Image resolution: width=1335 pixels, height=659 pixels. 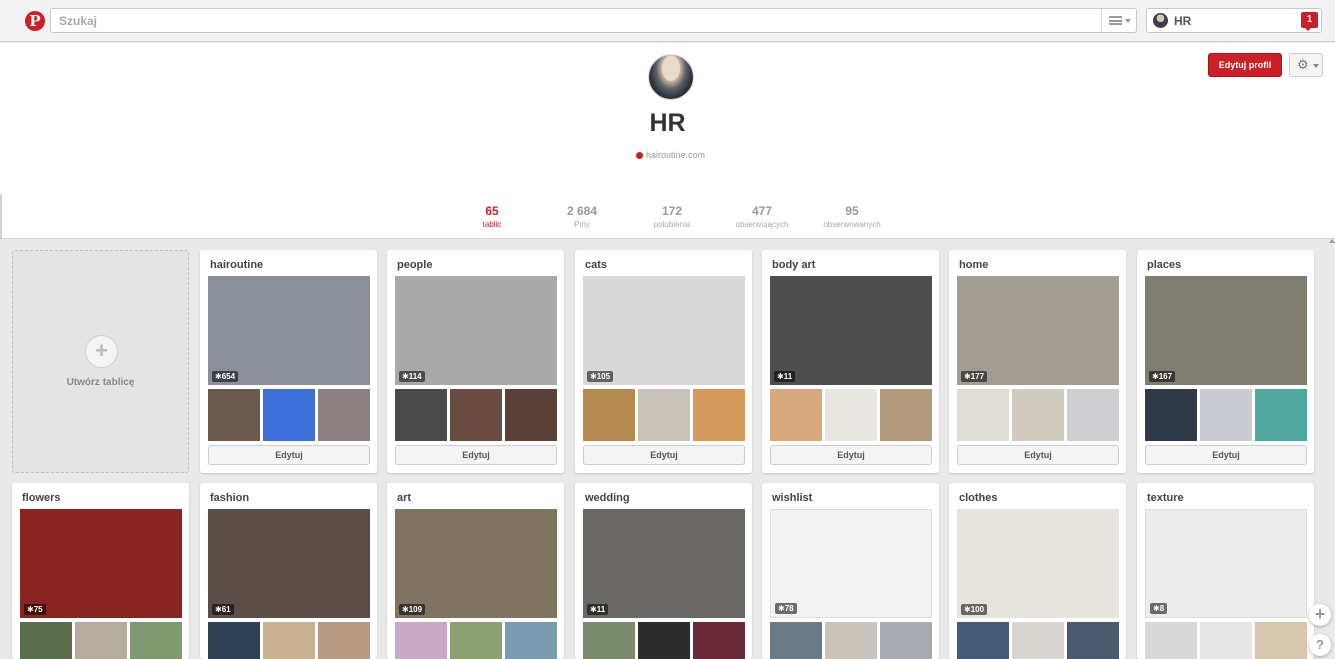 What do you see at coordinates (289, 563) in the screenshot?
I see `board-cover-image: ✱61` at bounding box center [289, 563].